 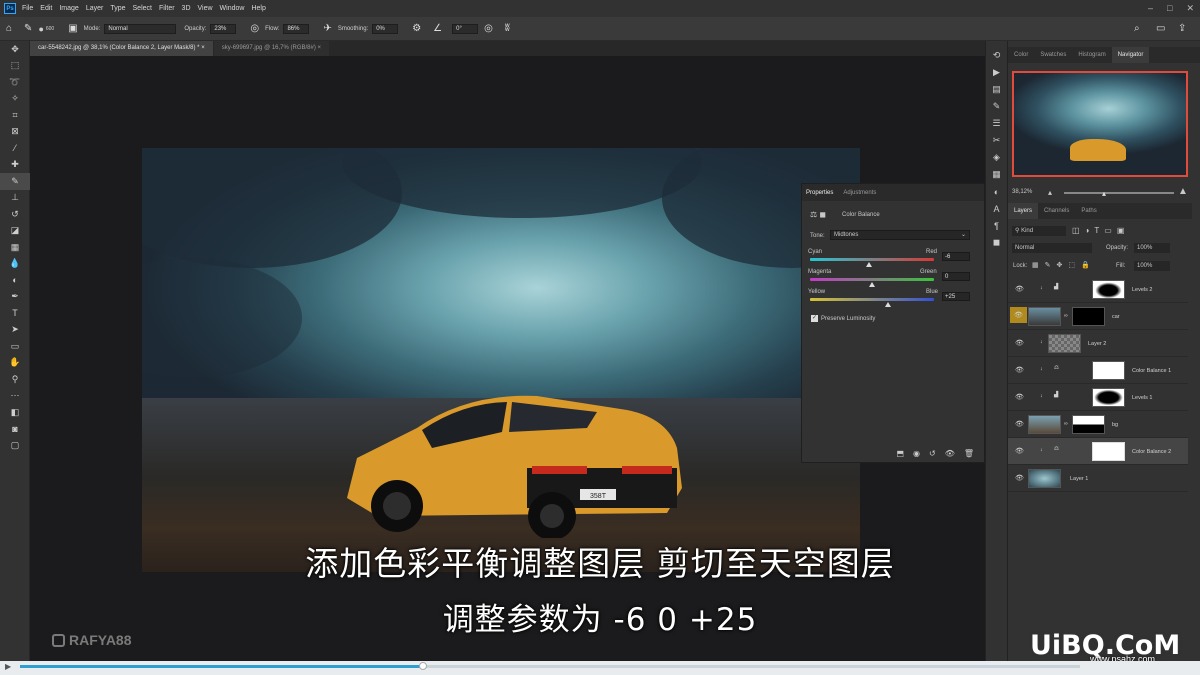 What do you see at coordinates (859, 193) in the screenshot?
I see `tab-adjustments: Adjustments` at bounding box center [859, 193].